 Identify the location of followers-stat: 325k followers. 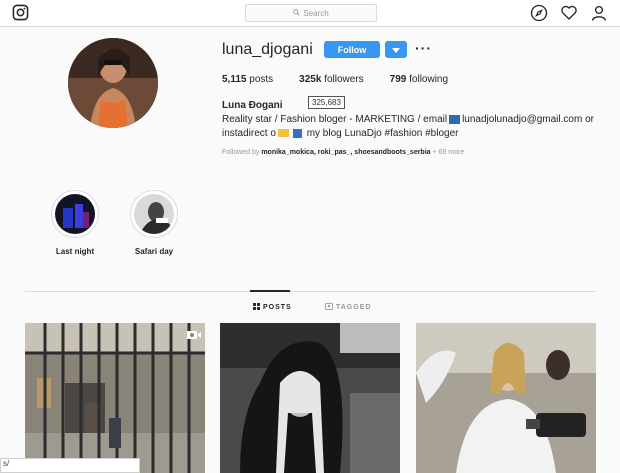
(331, 79).